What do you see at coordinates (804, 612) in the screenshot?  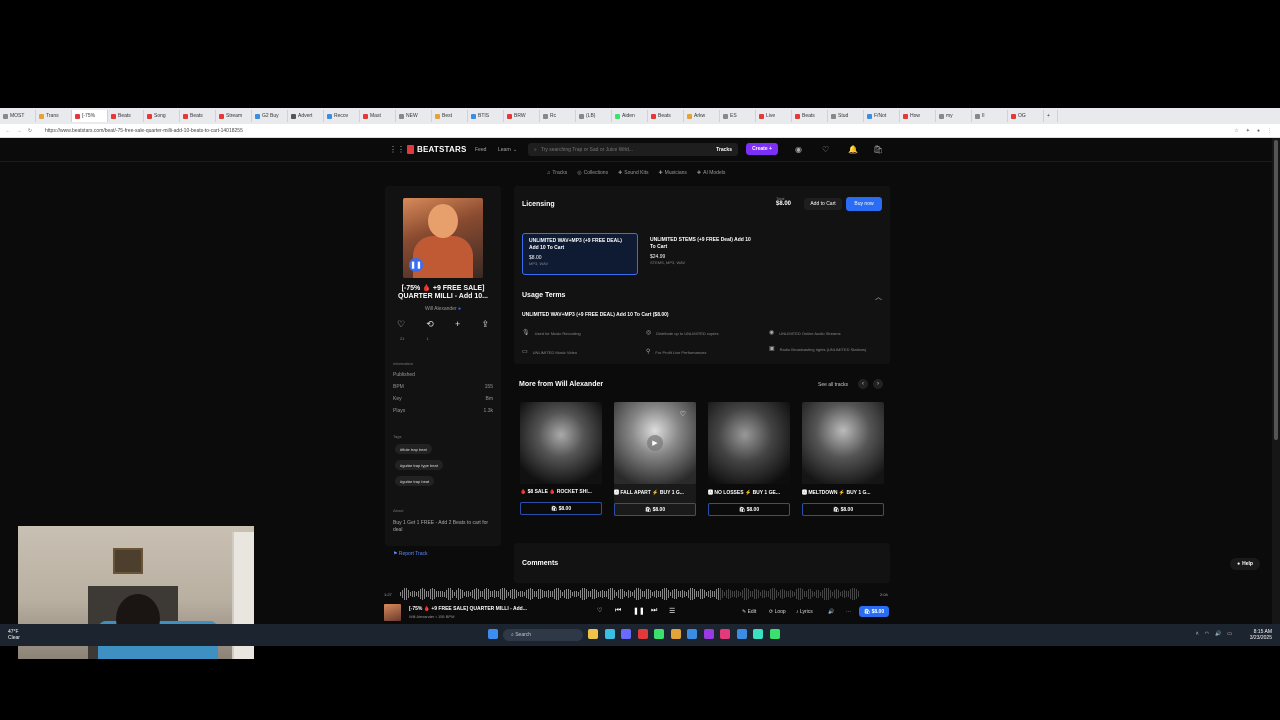 I see `lyrics-button: ♪ Lyrics` at bounding box center [804, 612].